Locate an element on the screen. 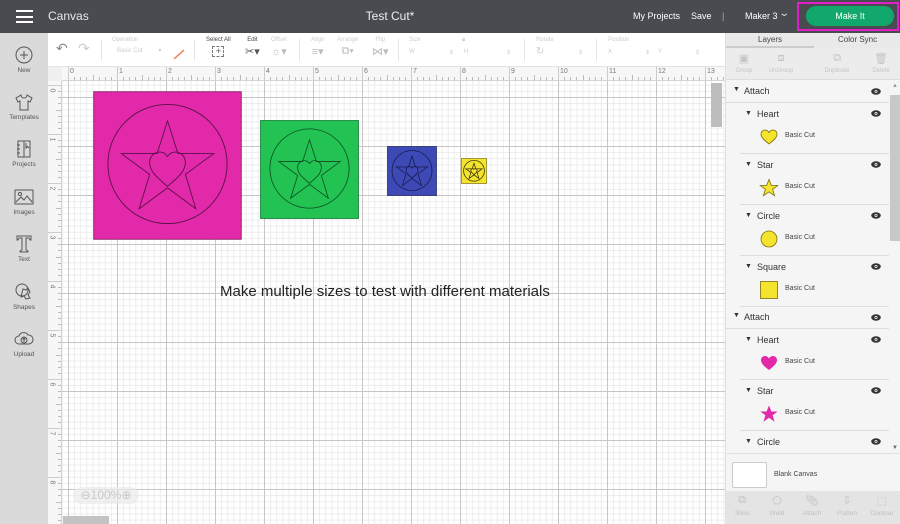 The height and width of the screenshot is (524, 900). edit-label: Edit is located at coordinates (252, 40).